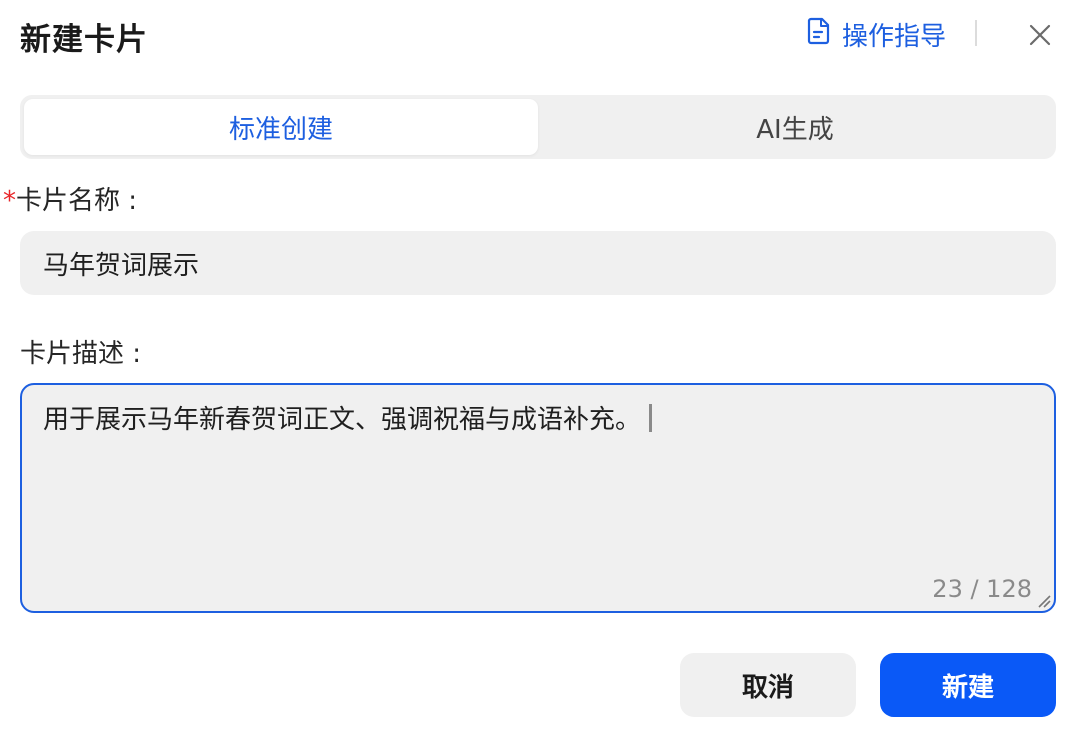 The image size is (1068, 738). What do you see at coordinates (819, 34) in the screenshot?
I see `document-icon` at bounding box center [819, 34].